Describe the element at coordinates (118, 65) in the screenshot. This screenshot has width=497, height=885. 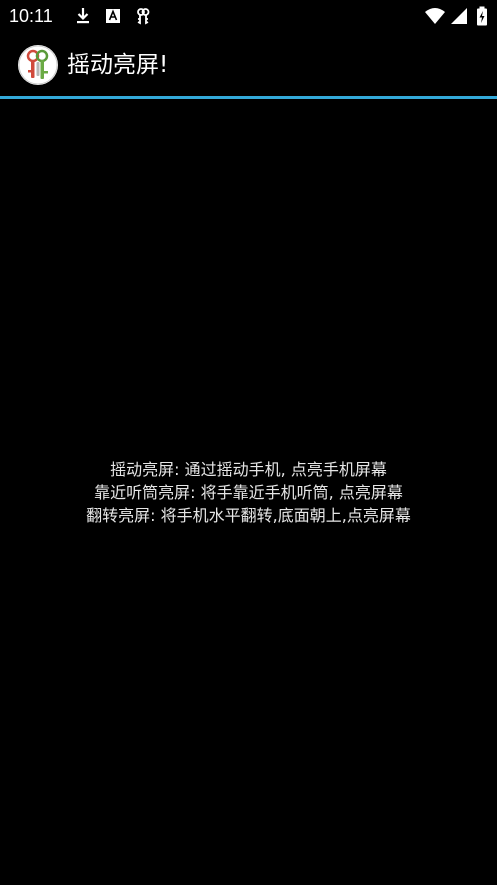
I see `app-title: 摇动亮屏!` at that location.